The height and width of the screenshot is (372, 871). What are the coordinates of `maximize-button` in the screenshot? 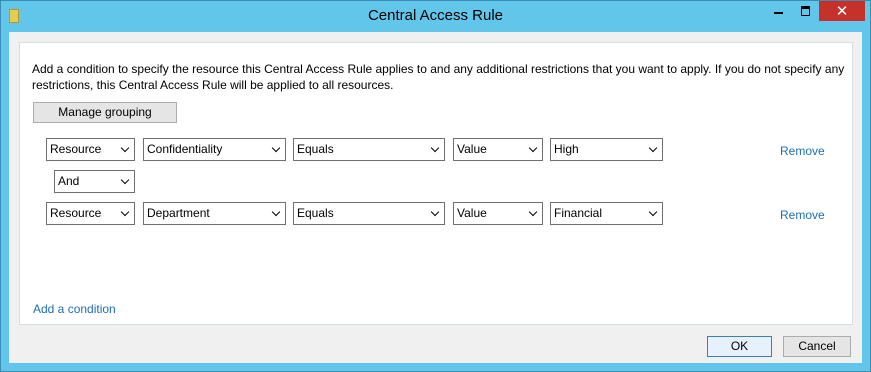 It's located at (805, 11).